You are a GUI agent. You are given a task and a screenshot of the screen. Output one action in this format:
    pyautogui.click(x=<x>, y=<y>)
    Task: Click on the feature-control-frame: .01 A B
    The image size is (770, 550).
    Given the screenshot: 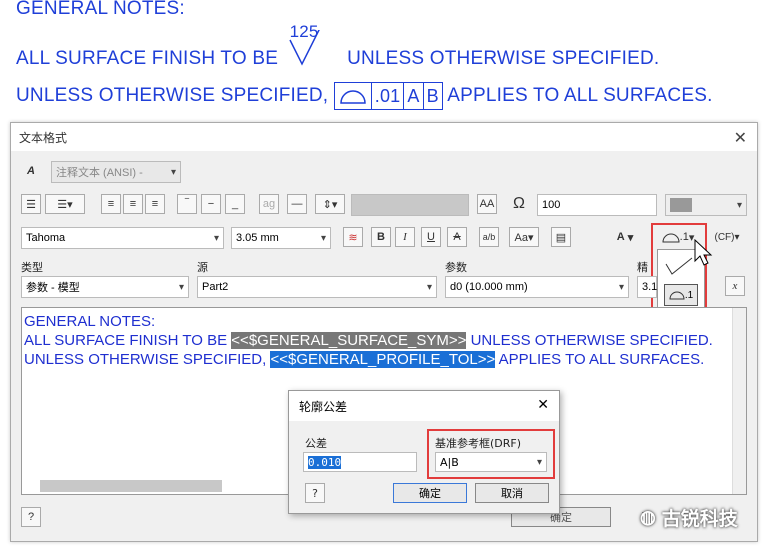 What is the action you would take?
    pyautogui.click(x=388, y=96)
    